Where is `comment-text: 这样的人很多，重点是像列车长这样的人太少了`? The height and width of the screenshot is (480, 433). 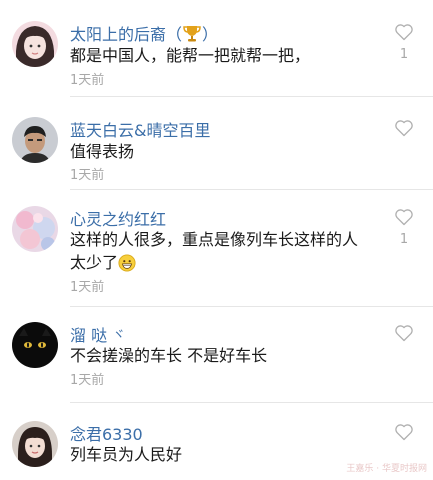
comment-text: 这样的人很多，重点是像列车长这样的人太少了 is located at coordinates (220, 253).